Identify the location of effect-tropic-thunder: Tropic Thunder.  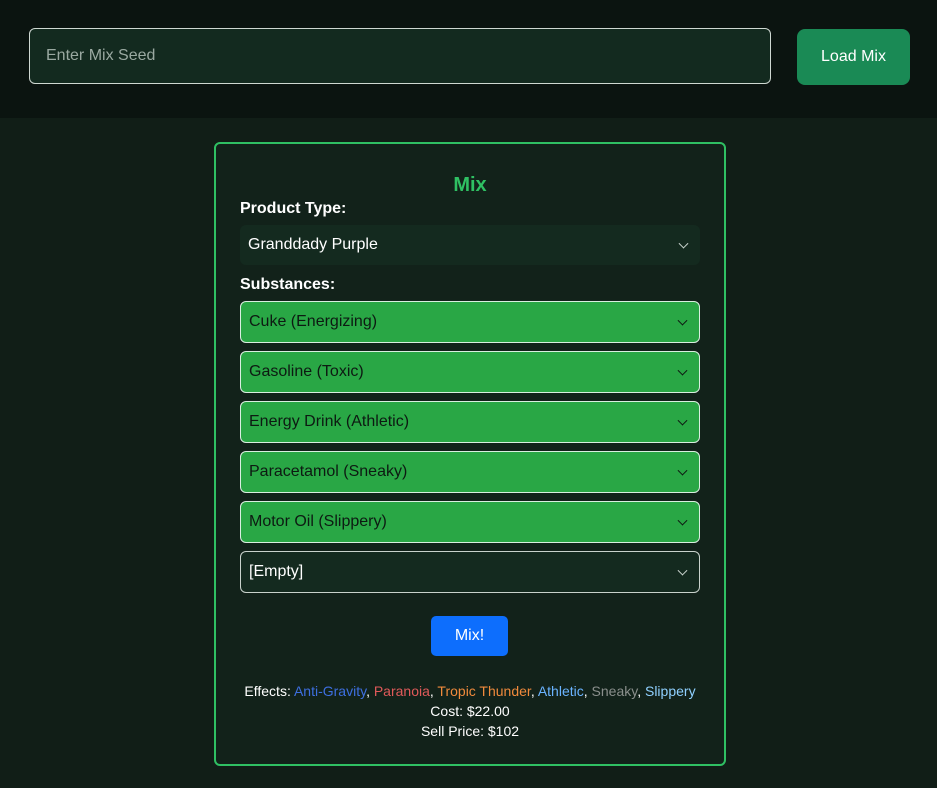
(484, 691).